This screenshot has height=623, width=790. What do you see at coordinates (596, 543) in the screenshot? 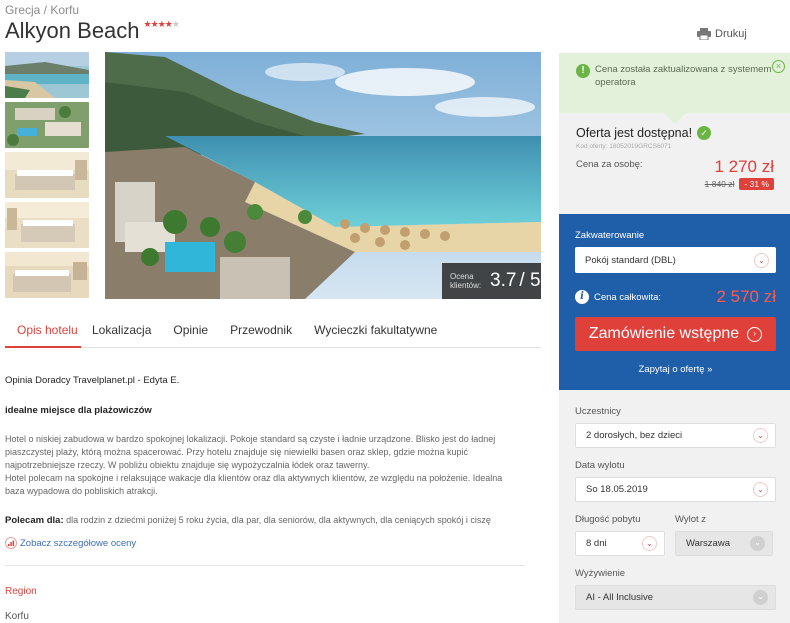
I see `duration-value: 8 dni` at bounding box center [596, 543].